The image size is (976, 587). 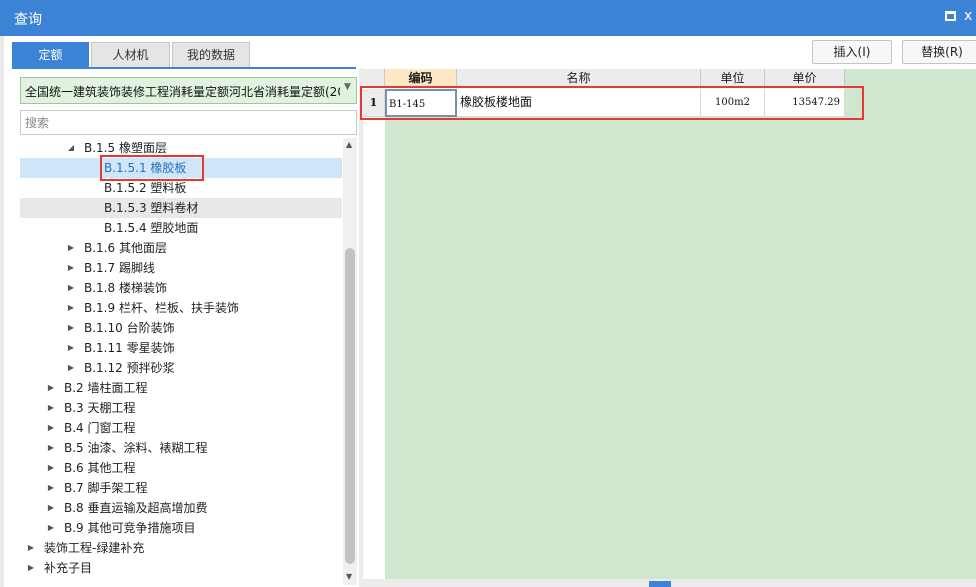 I want to click on tree-node-label: B.1.11 零星装饰, so click(x=129, y=348).